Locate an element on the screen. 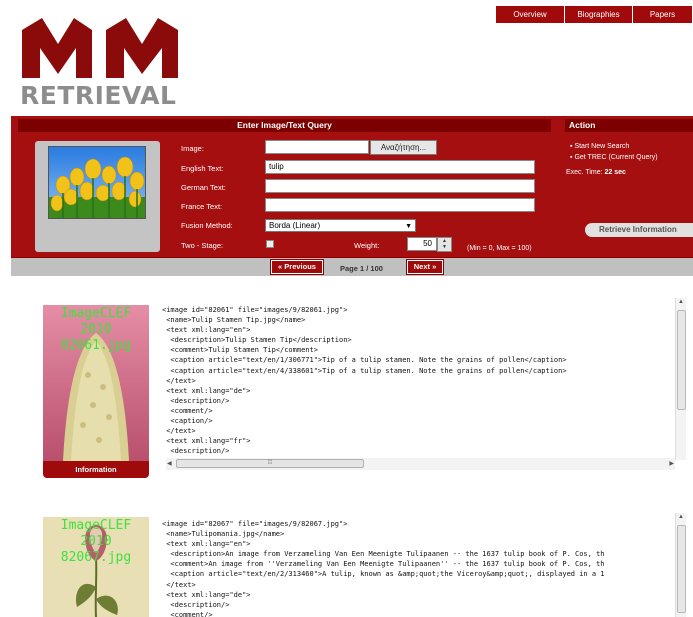  image-label: Image: is located at coordinates (192, 148).